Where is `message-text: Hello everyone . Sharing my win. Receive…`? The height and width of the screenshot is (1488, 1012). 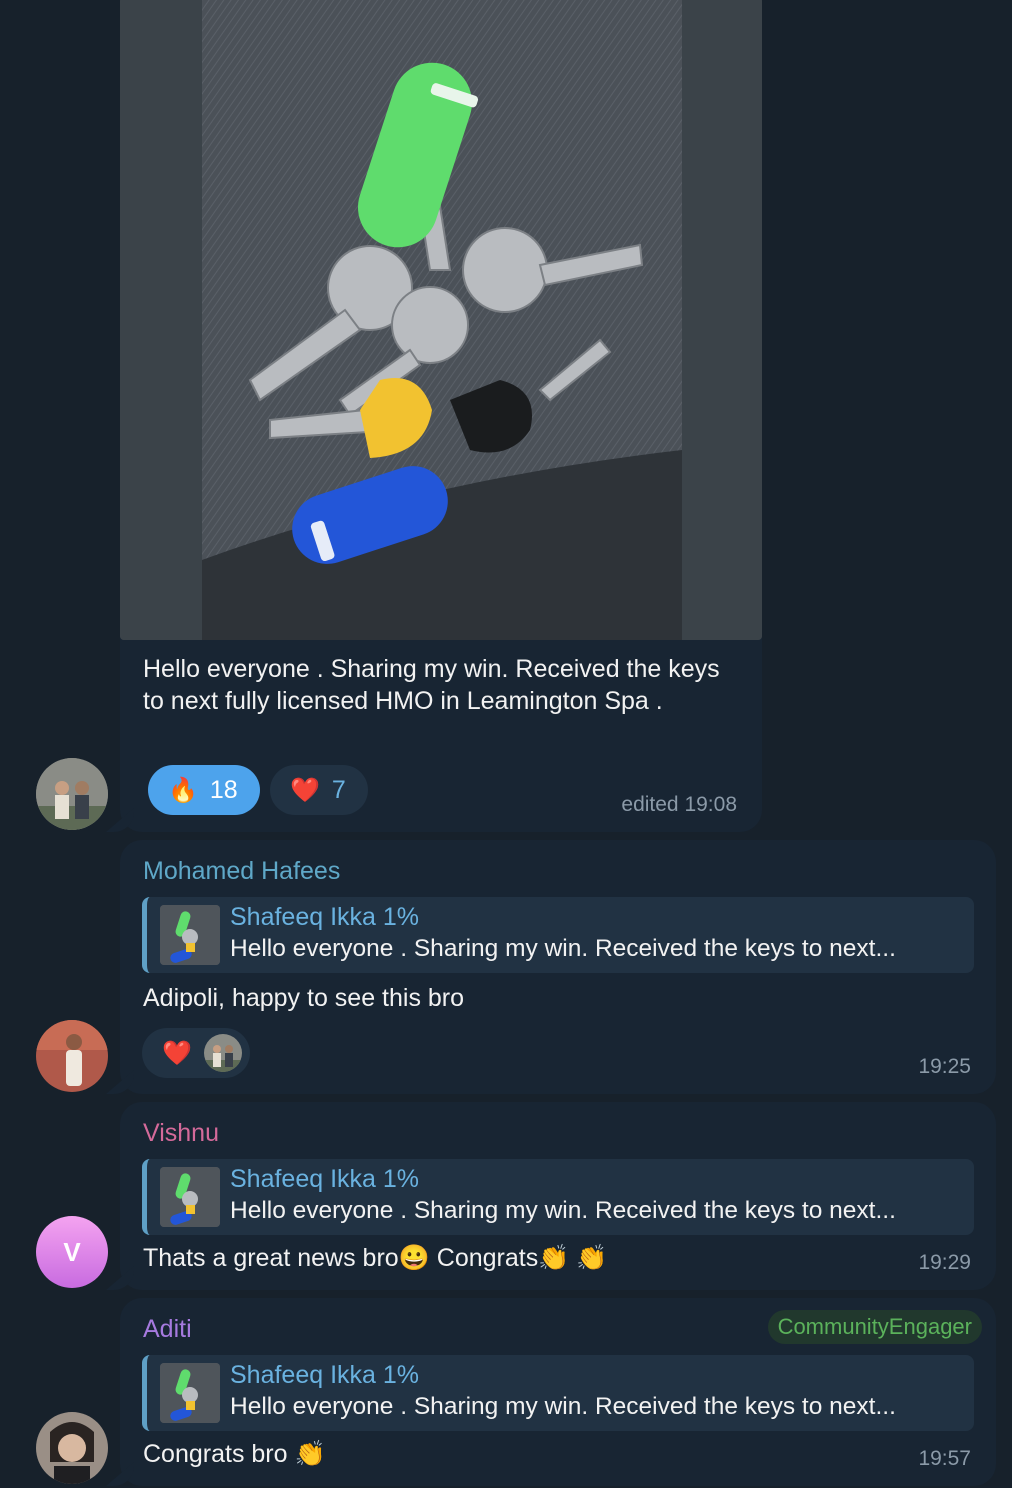 message-text: Hello everyone . Sharing my win. Receive… is located at coordinates (431, 685).